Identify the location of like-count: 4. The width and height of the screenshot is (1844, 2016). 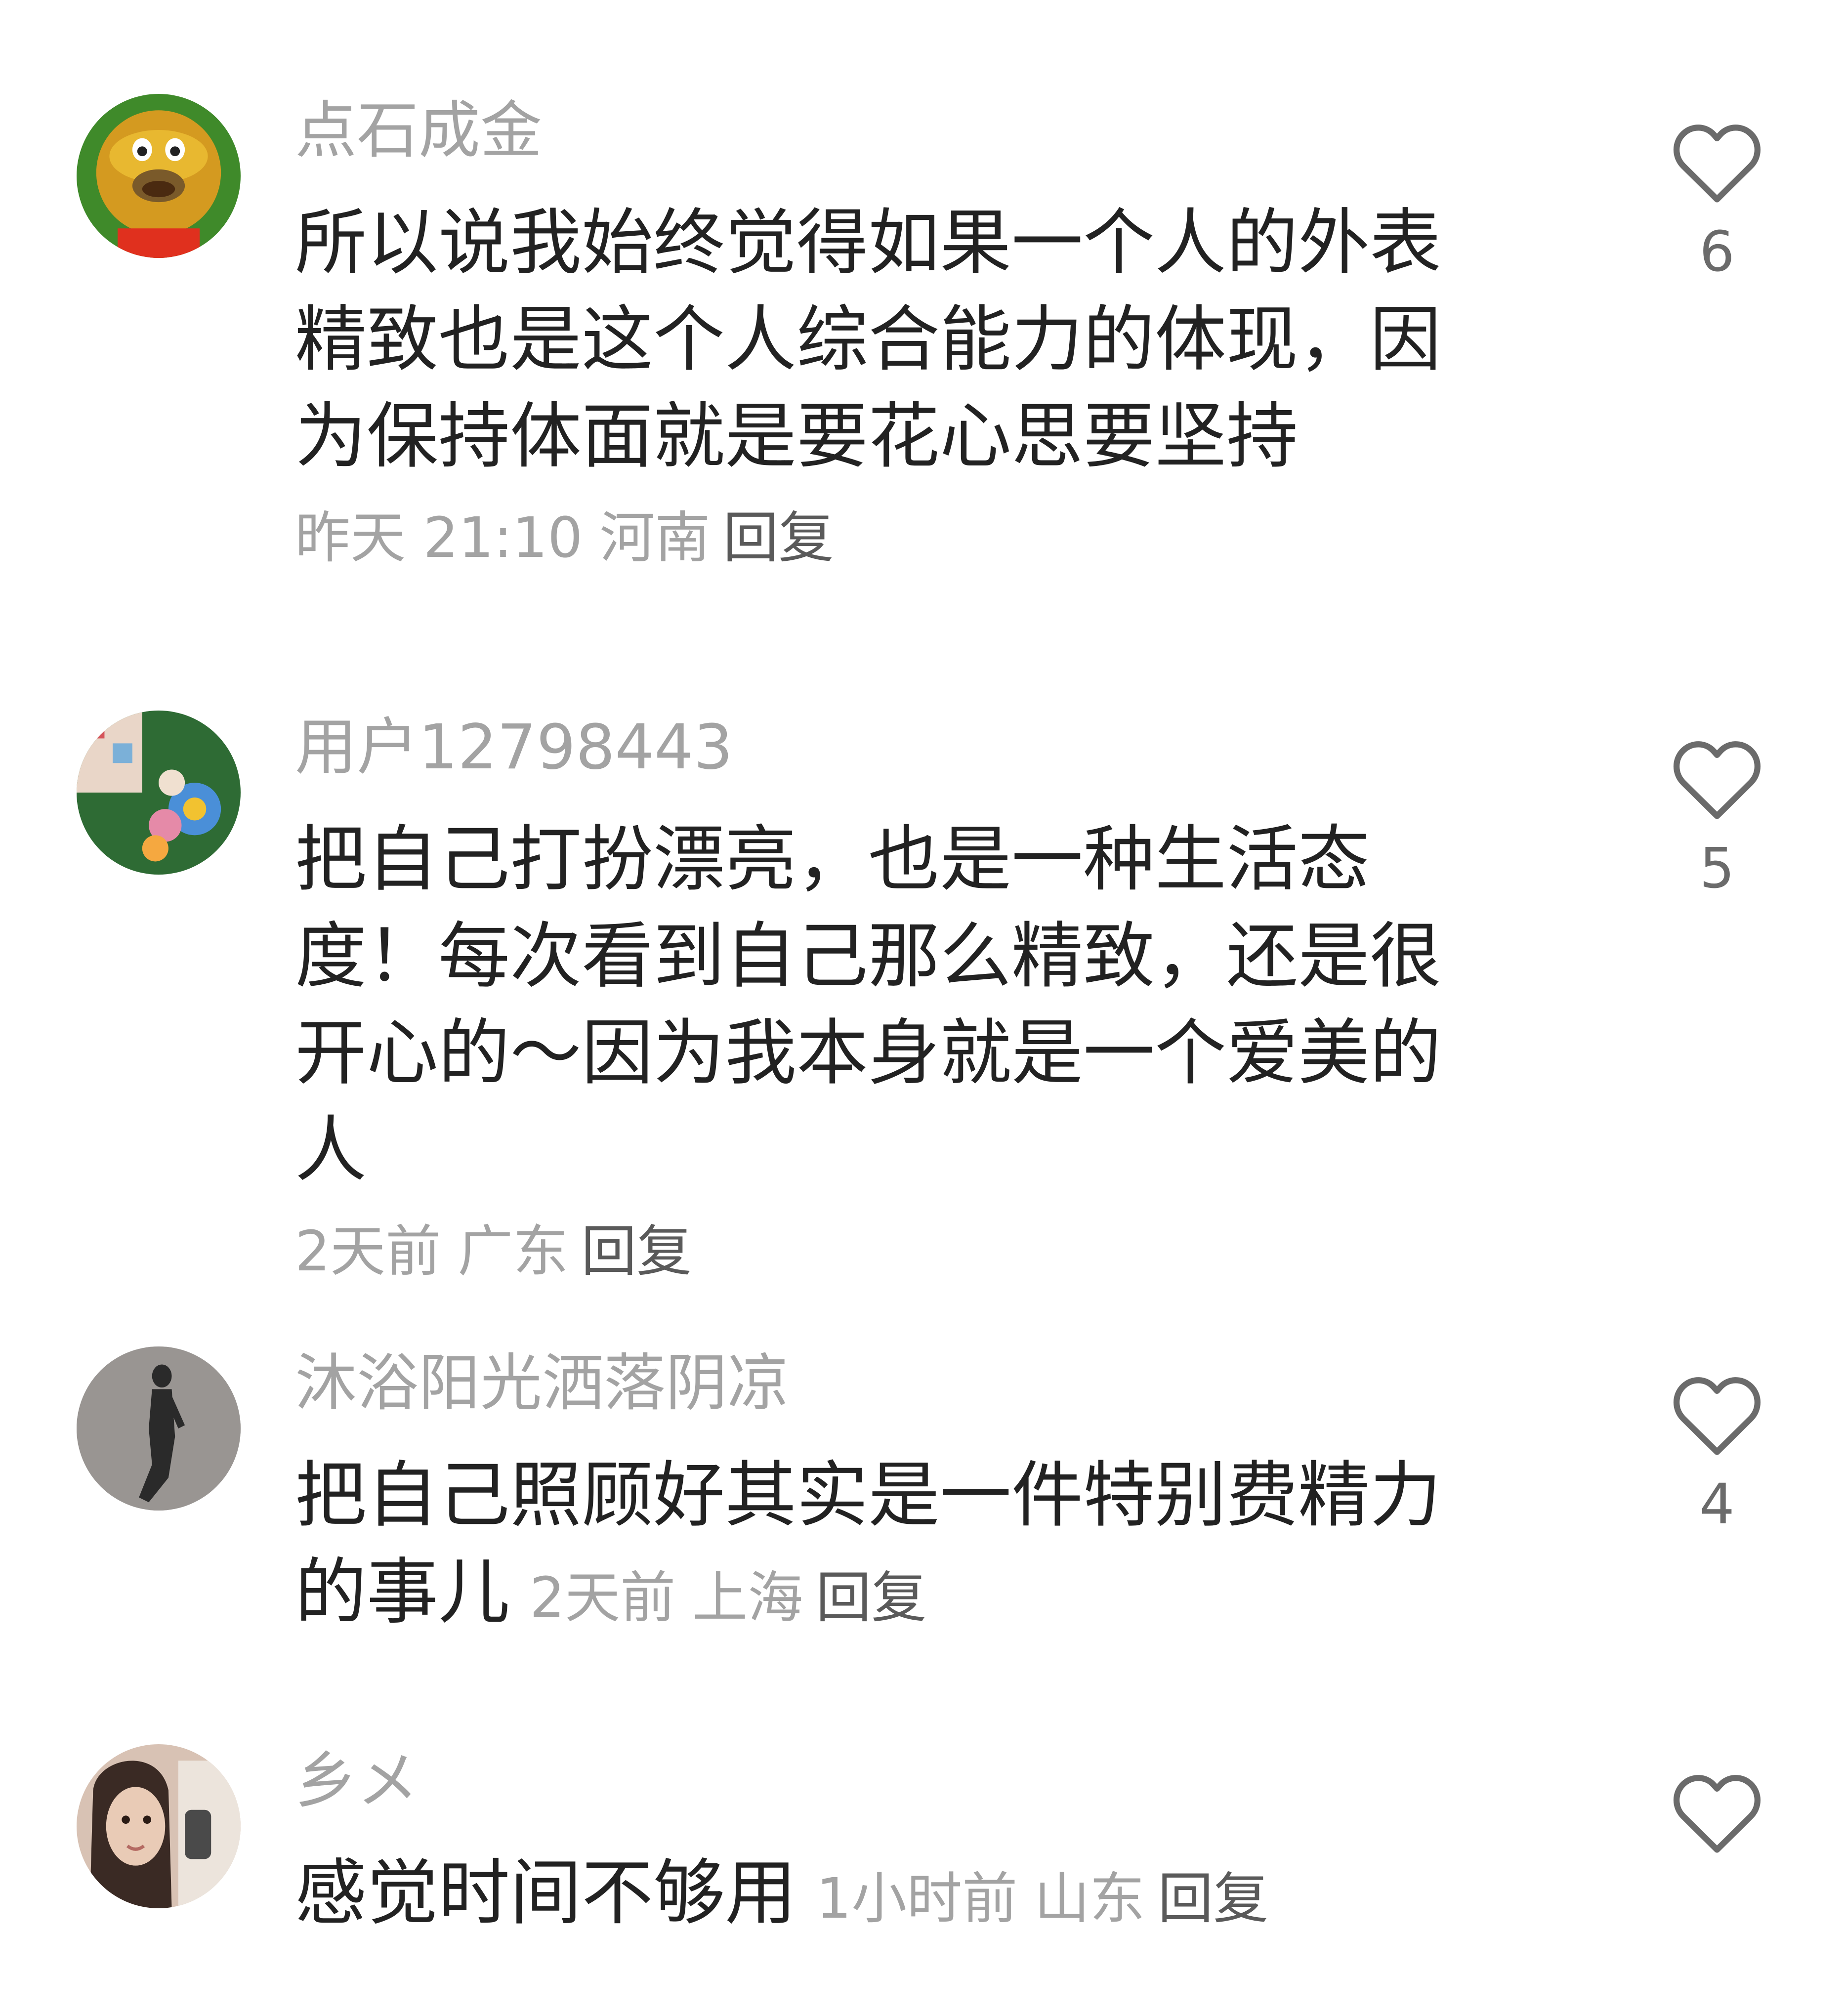
(1717, 1504).